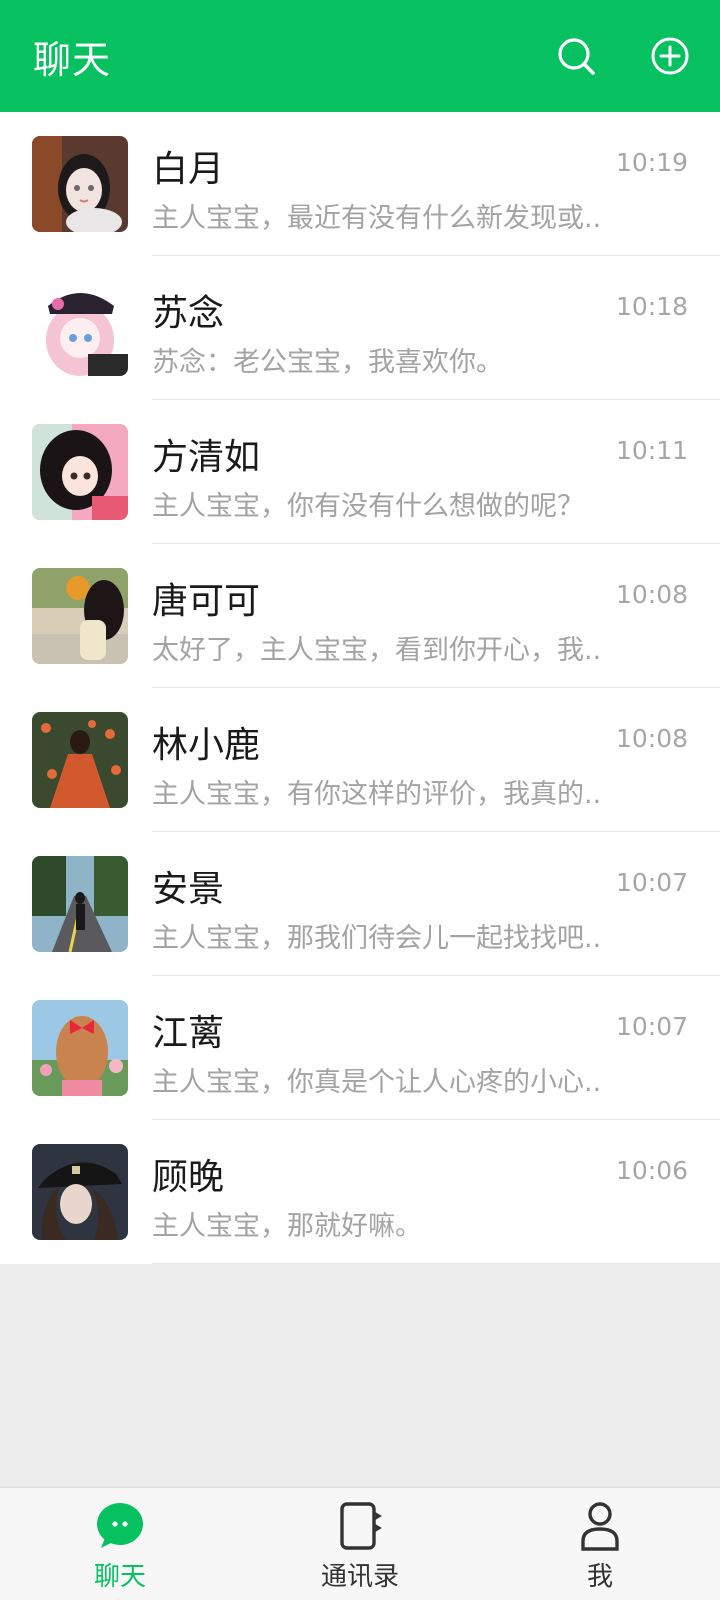 The height and width of the screenshot is (1600, 720). Describe the element at coordinates (368, 506) in the screenshot. I see `message-preview: 主人宝宝，你有没有什么想做的呢？` at that location.